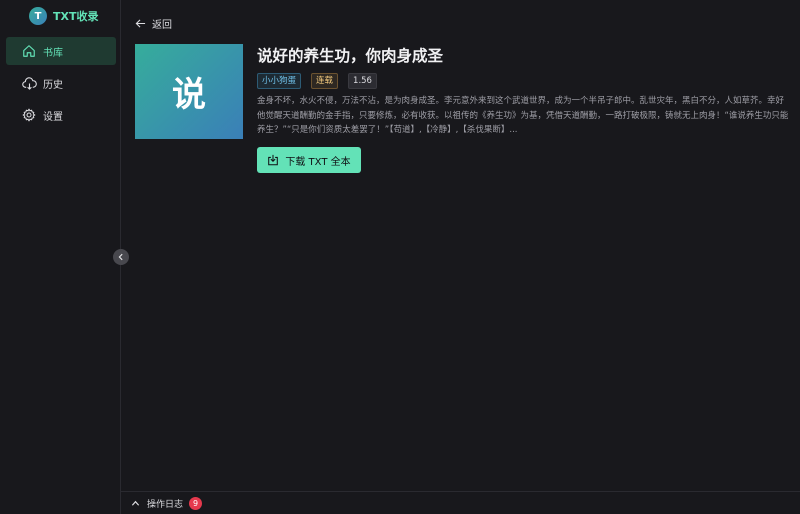 The width and height of the screenshot is (800, 514). I want to click on sidebar-collapse-button, so click(121, 257).